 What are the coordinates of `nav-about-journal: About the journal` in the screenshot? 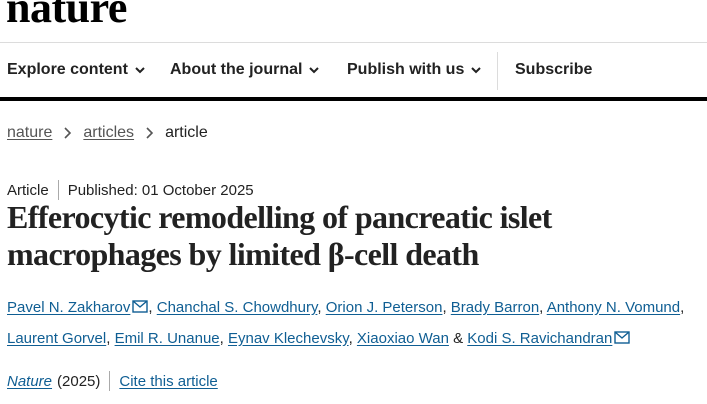 It's located at (245, 70).